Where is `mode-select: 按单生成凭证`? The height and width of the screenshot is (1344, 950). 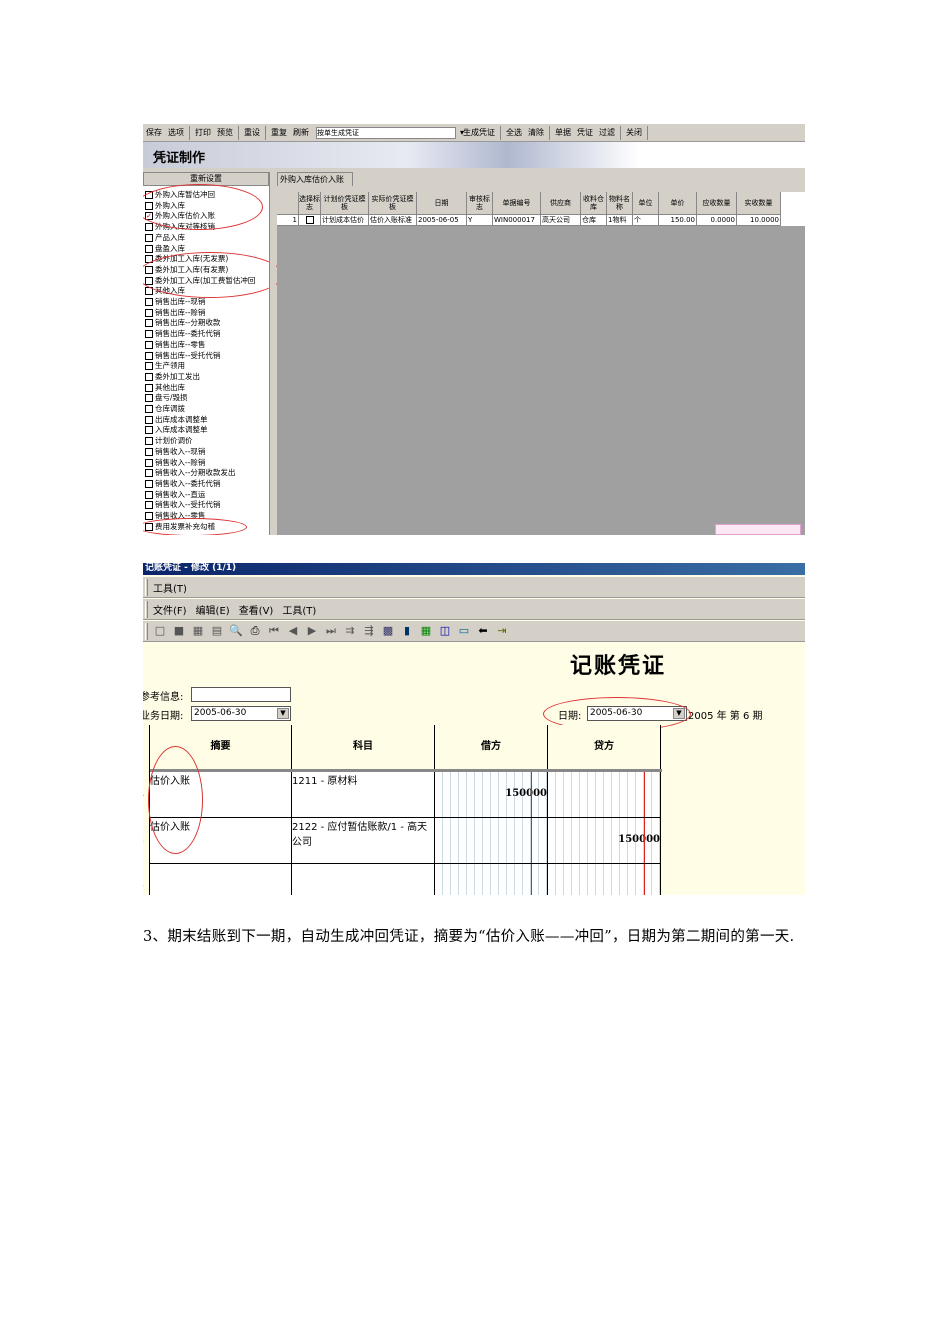
mode-select: 按单生成凭证 is located at coordinates (386, 132).